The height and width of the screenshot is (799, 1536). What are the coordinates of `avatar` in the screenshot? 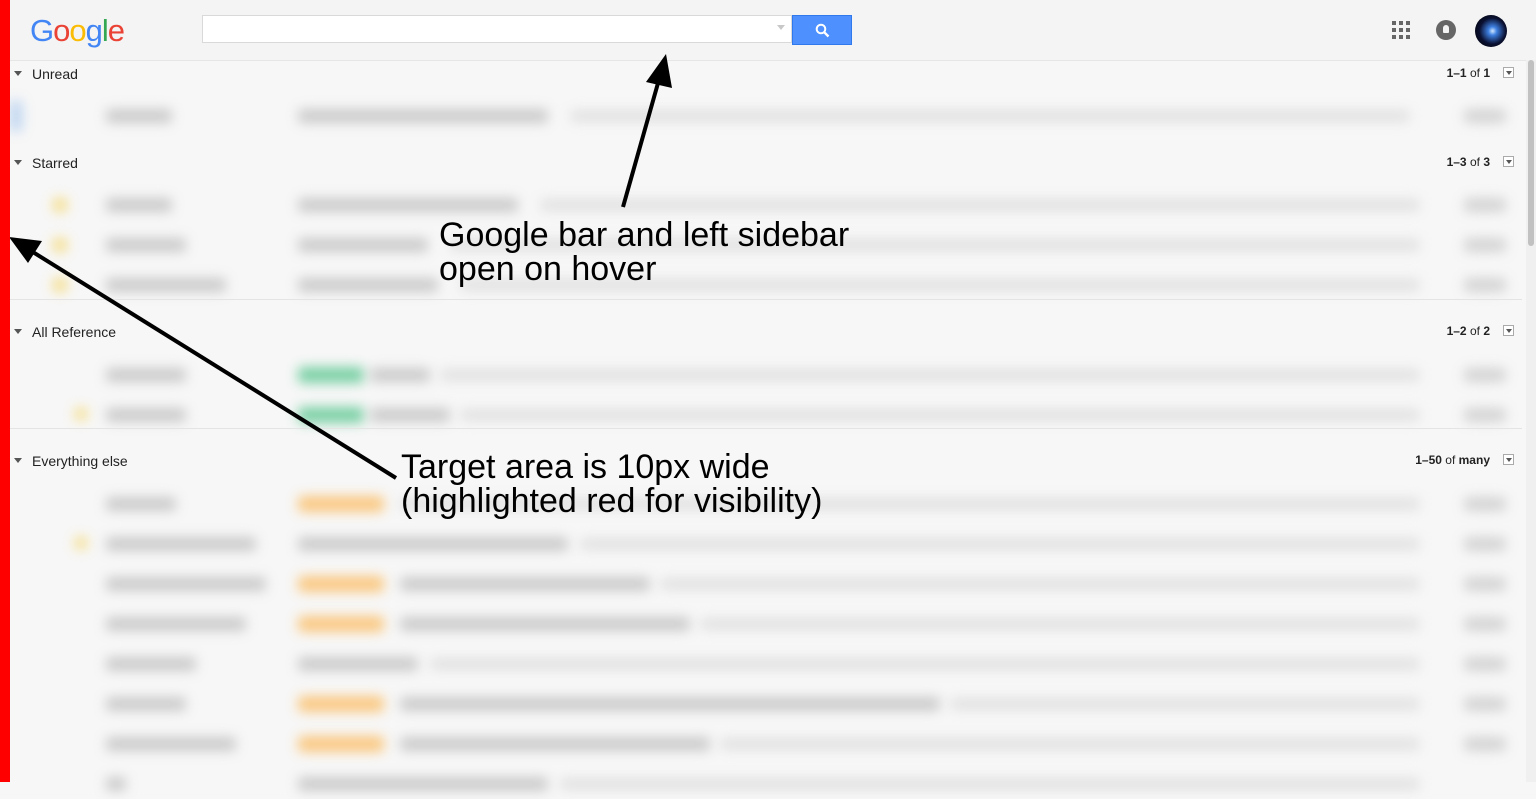 It's located at (1491, 31).